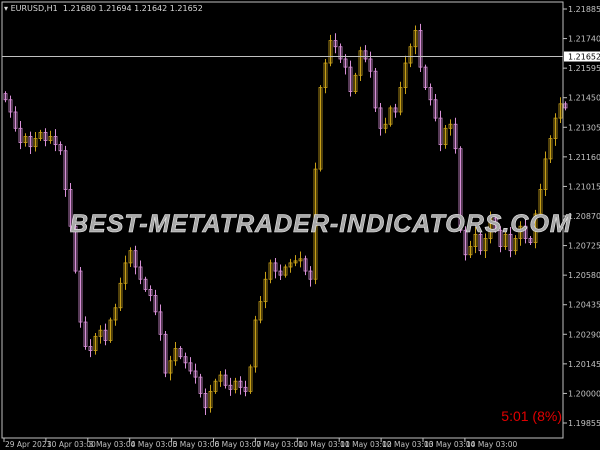  Describe the element at coordinates (584, 68) in the screenshot. I see `y-tick-label: 1.21595` at that location.